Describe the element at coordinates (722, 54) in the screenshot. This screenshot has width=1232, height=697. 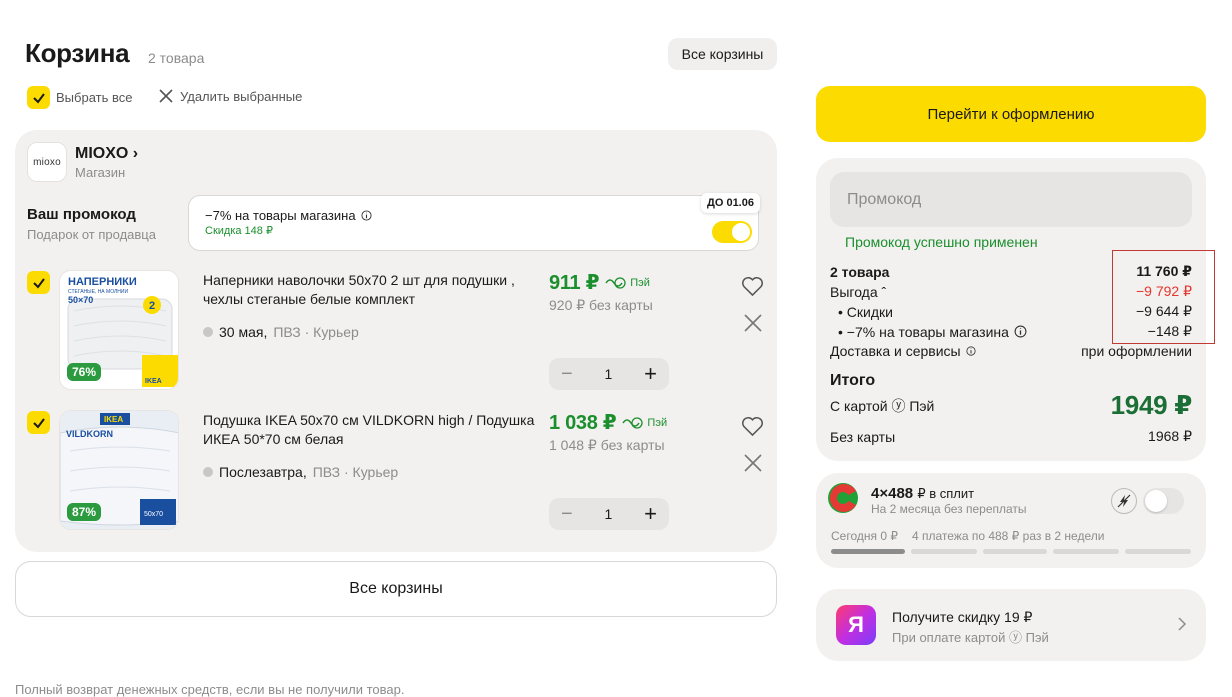
I see `all-carts-button: Все корзины` at that location.